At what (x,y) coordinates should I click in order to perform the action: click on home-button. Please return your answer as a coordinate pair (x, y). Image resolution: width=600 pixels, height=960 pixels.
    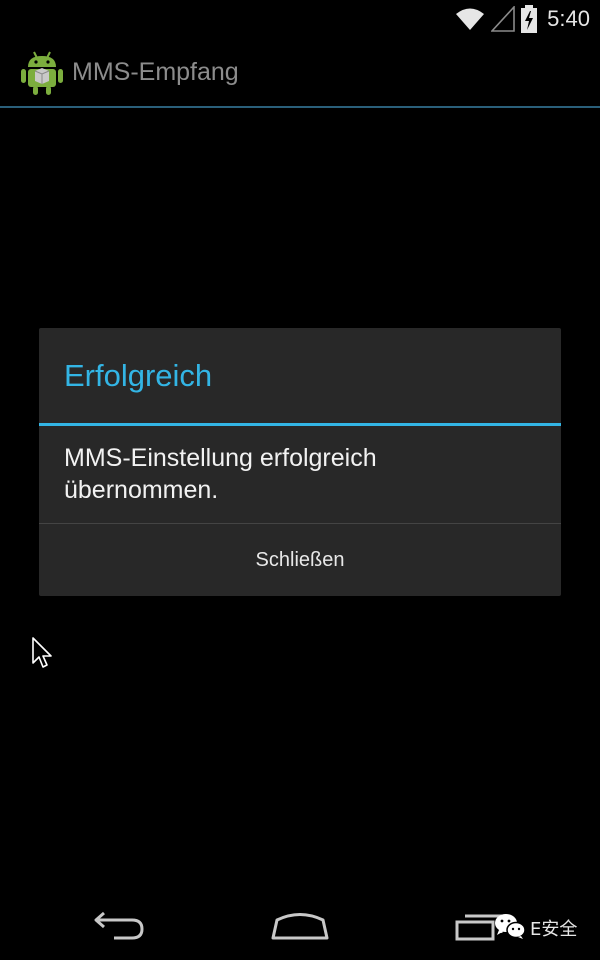
    Looking at the image, I should click on (300, 928).